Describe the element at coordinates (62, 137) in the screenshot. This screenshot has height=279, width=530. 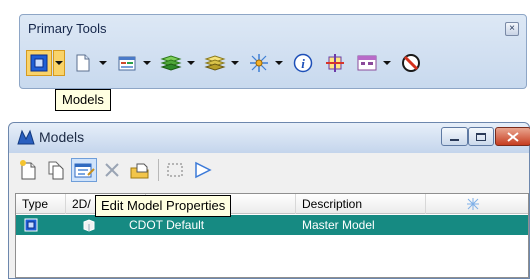
I see `models-window-title: Models` at that location.